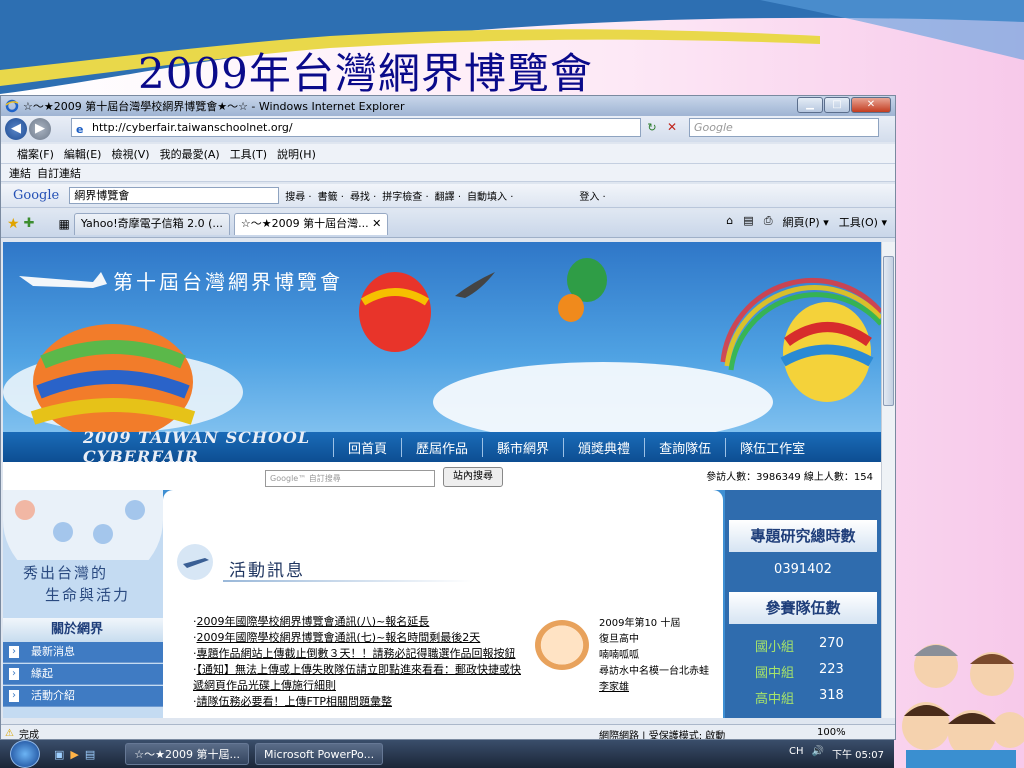 This screenshot has height=768, width=1024. What do you see at coordinates (350, 478) in the screenshot?
I see `site-search-input: Google™ 自訂搜尋` at bounding box center [350, 478].